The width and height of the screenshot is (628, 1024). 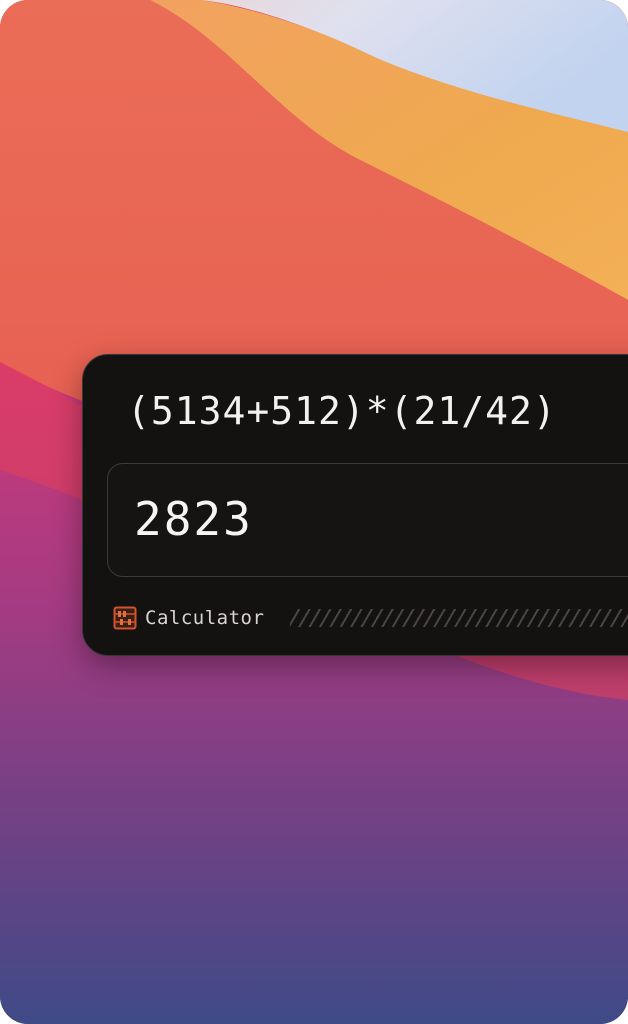 I want to click on result-box: 2823, so click(x=367, y=520).